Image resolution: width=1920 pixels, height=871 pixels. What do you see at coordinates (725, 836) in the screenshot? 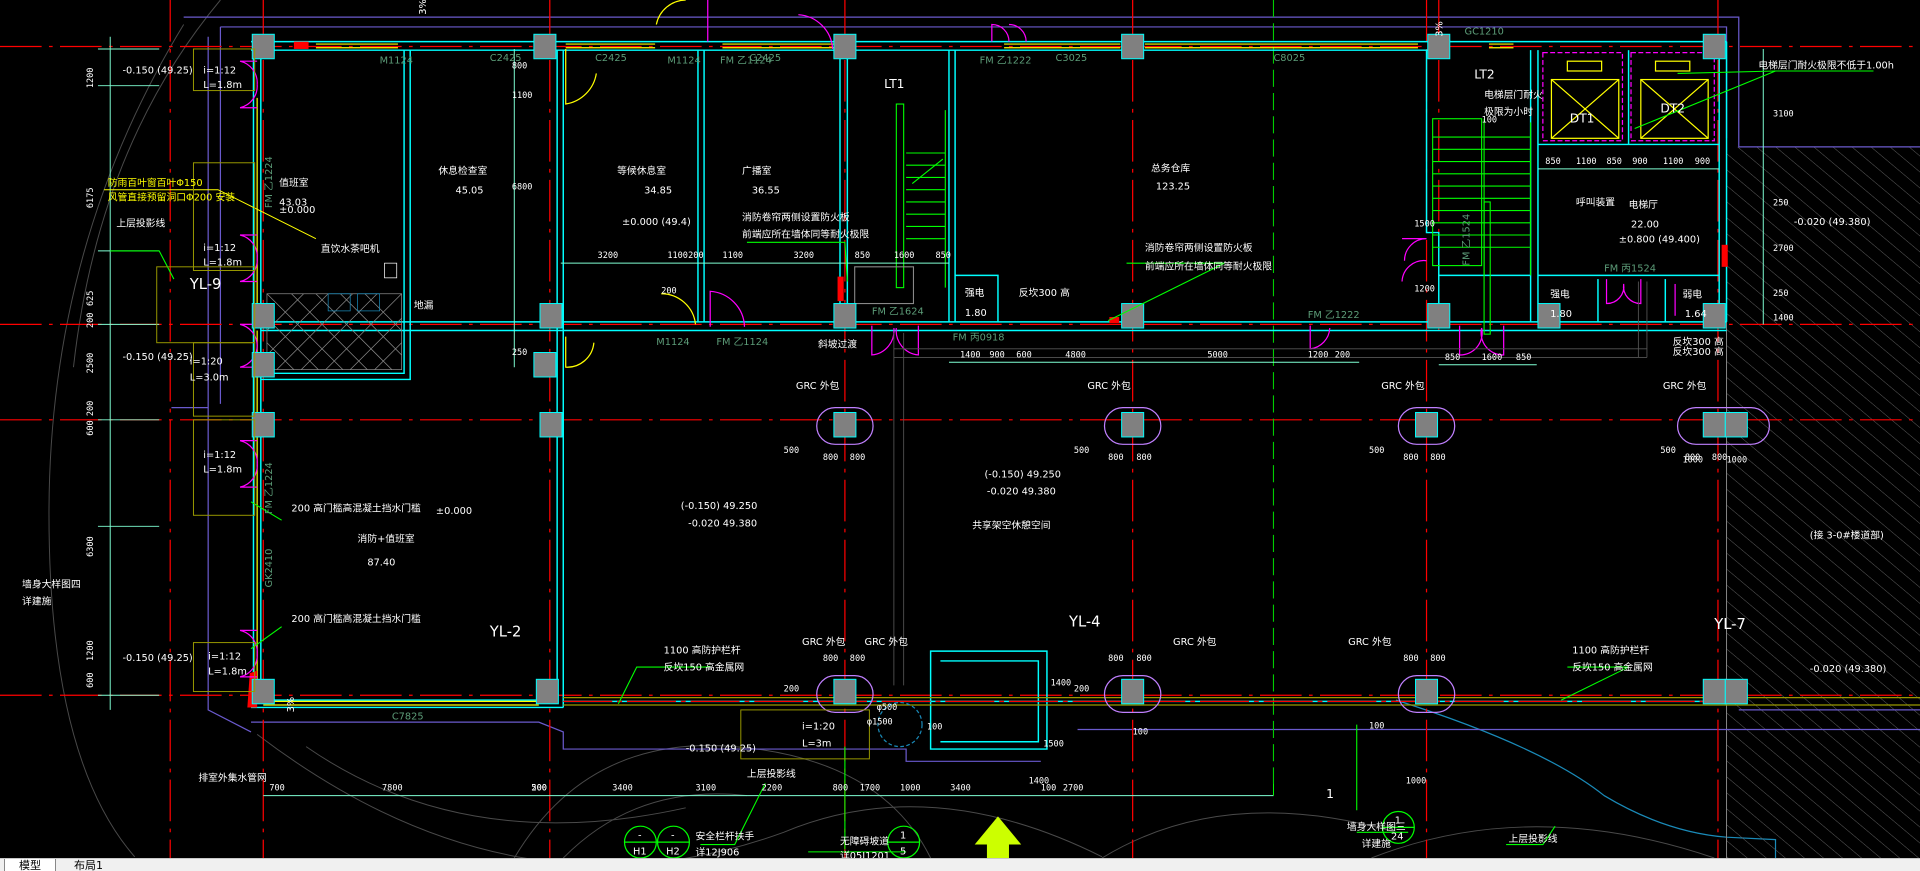
I see `note: 安全栏杆扶手` at bounding box center [725, 836].